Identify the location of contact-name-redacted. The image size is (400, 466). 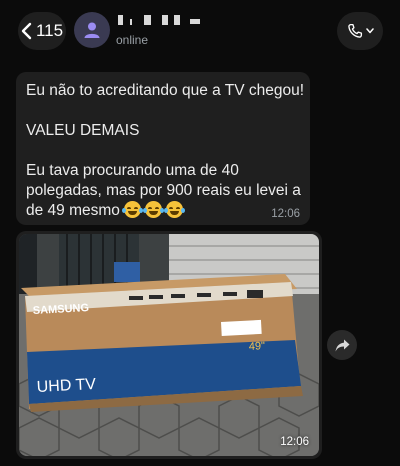
(163, 21).